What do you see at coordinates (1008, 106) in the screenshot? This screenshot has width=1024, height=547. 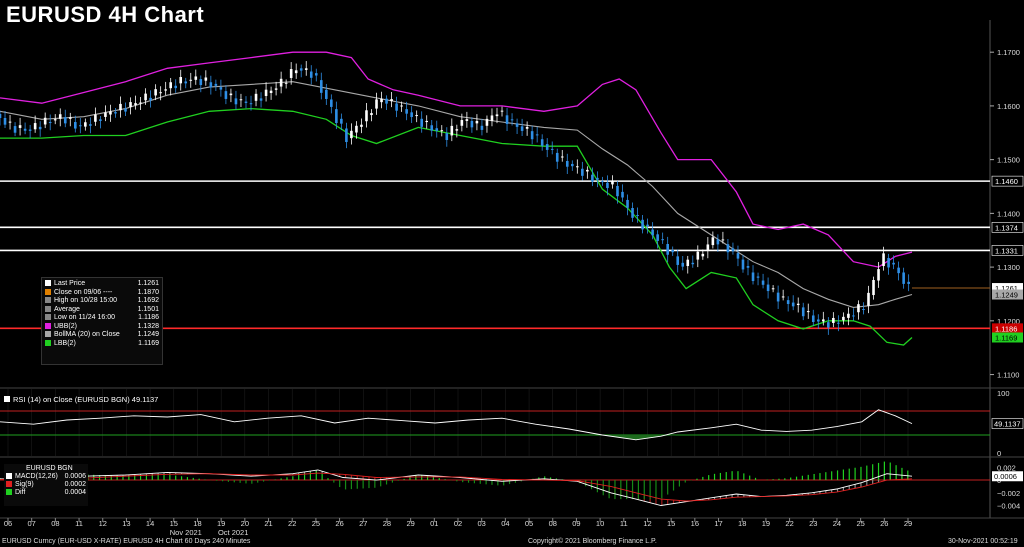 I see `y-tick-label: 1.1600` at bounding box center [1008, 106].